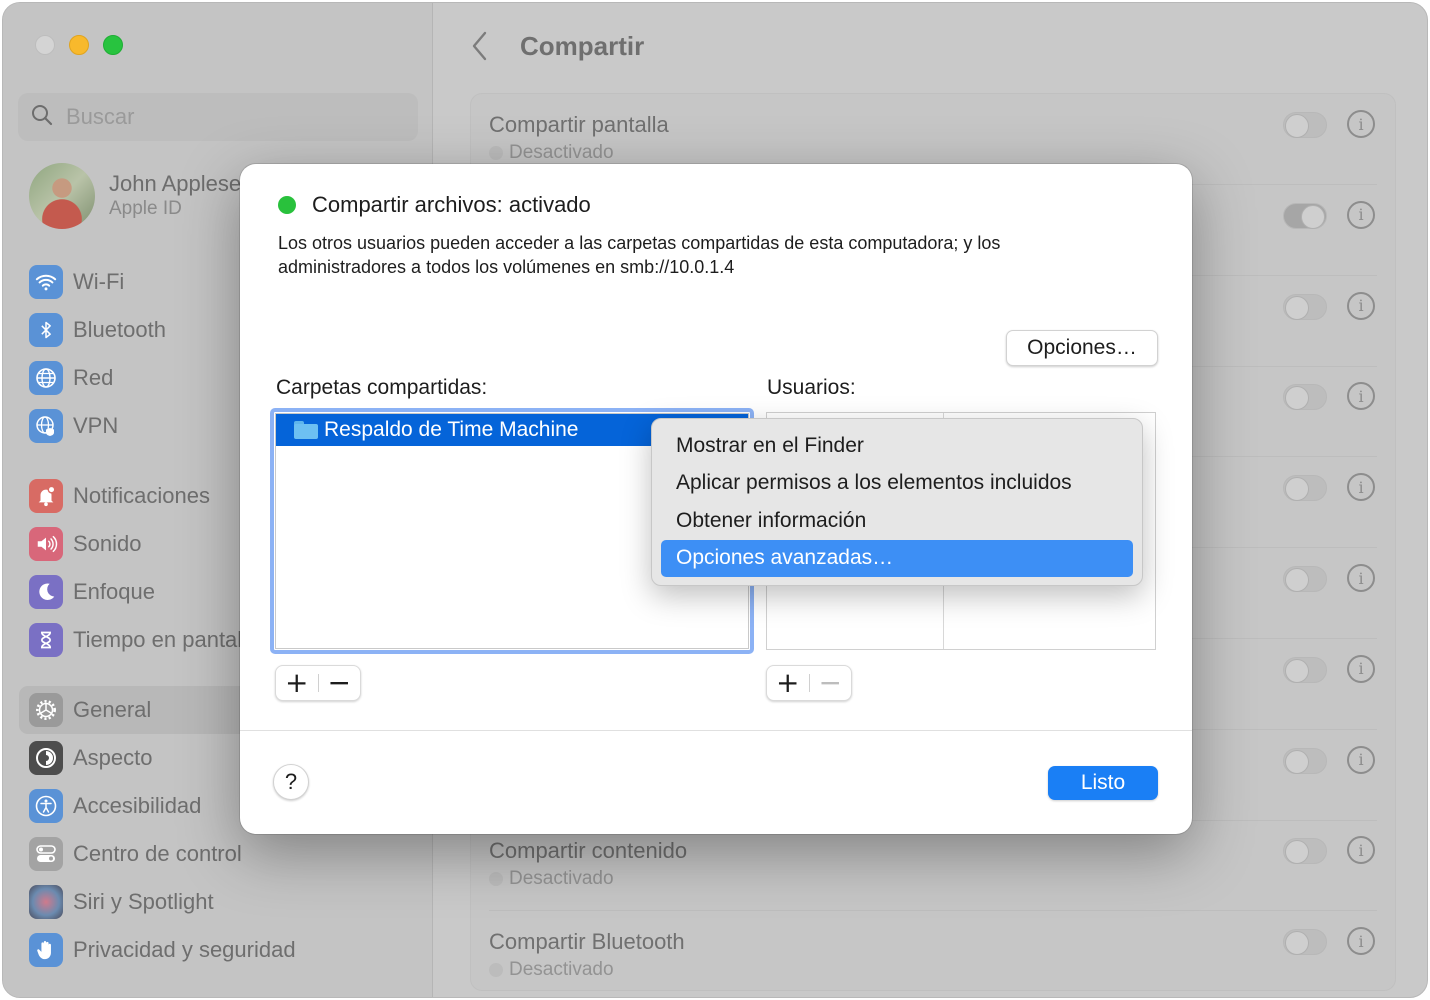 This screenshot has width=1430, height=1000. Describe the element at coordinates (157, 853) in the screenshot. I see `sidebar-item-label: Centro de control` at that location.